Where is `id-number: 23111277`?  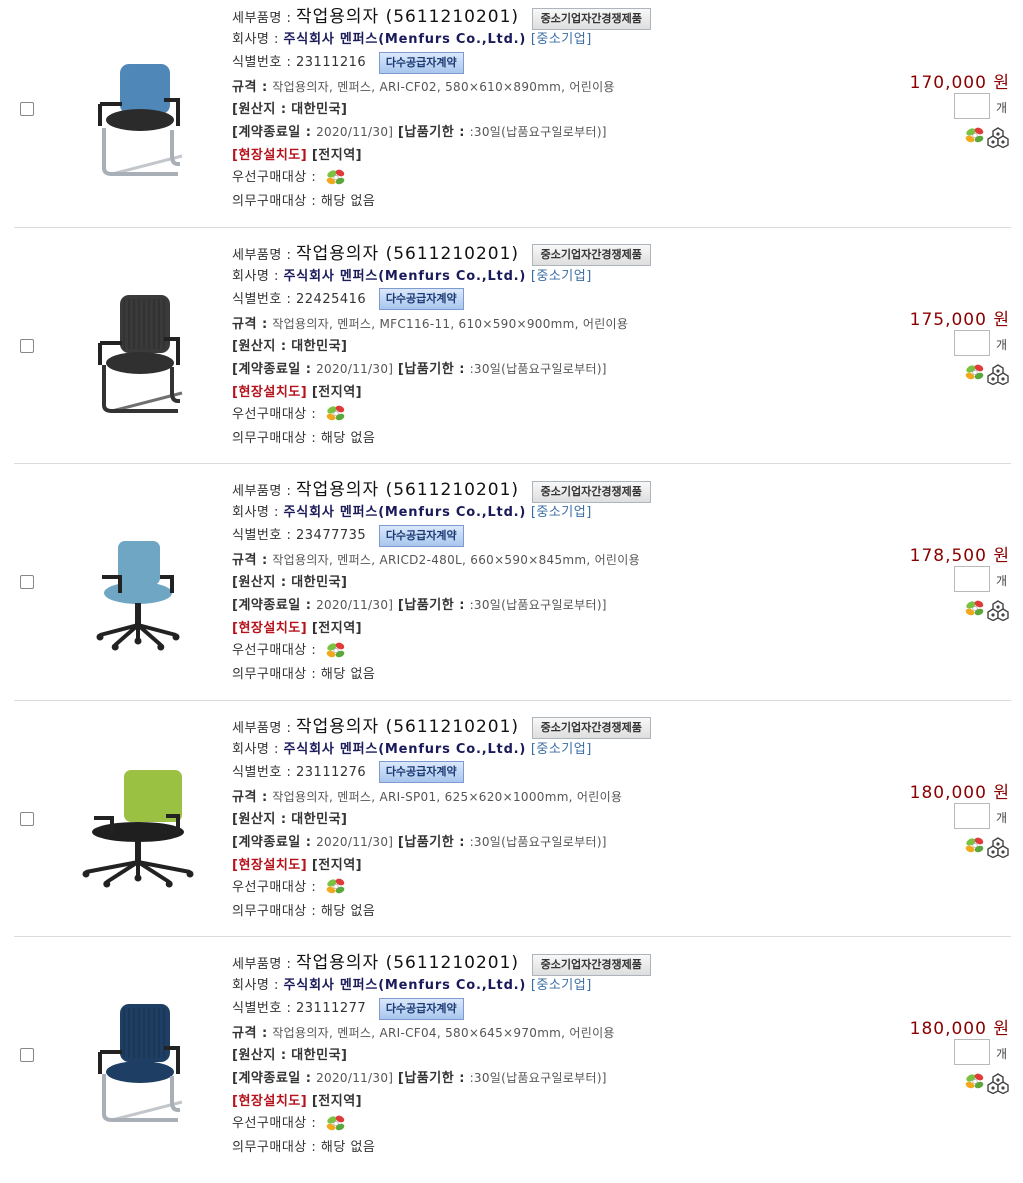
id-number: 23111277 is located at coordinates (331, 1008).